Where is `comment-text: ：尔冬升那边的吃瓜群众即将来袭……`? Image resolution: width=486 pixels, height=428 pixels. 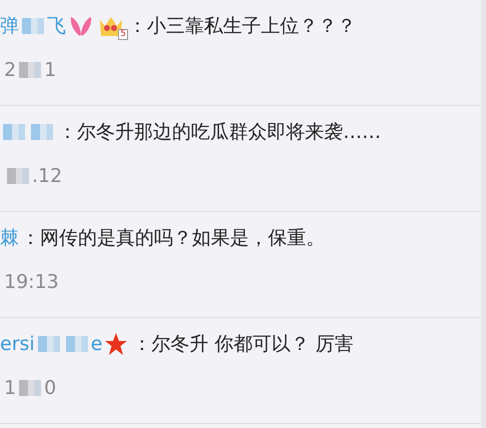
comment-text: ：尔冬升那边的吃瓜群众即将来袭…… is located at coordinates (219, 132).